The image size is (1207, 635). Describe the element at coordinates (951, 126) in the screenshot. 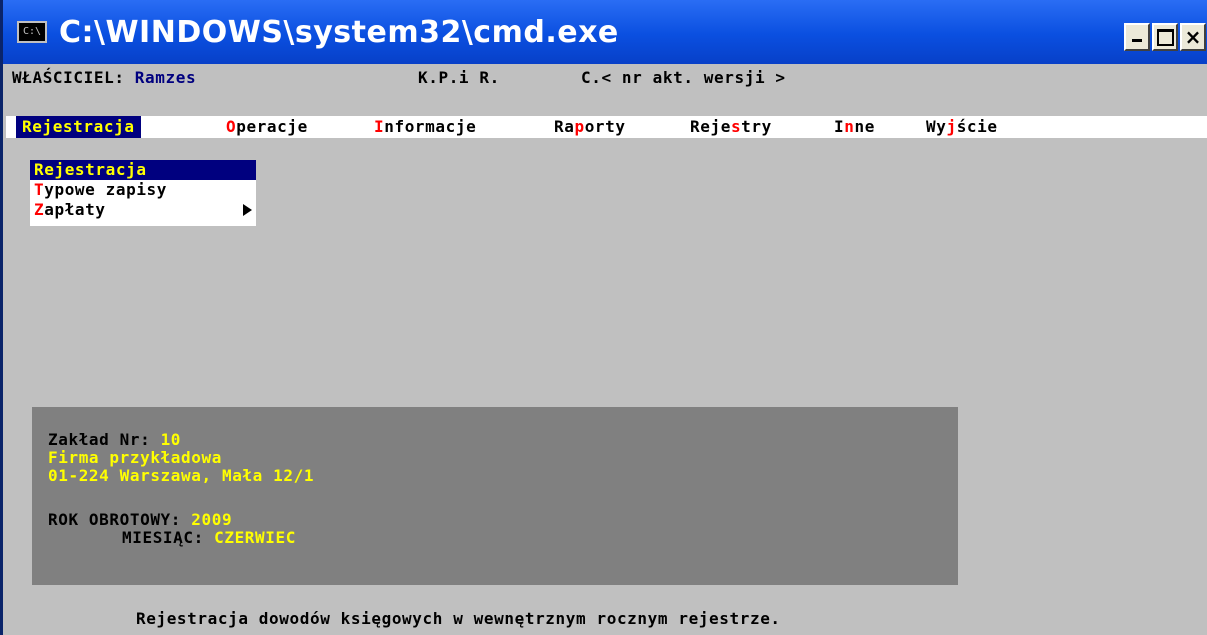

I see `hotkey: j` at that location.